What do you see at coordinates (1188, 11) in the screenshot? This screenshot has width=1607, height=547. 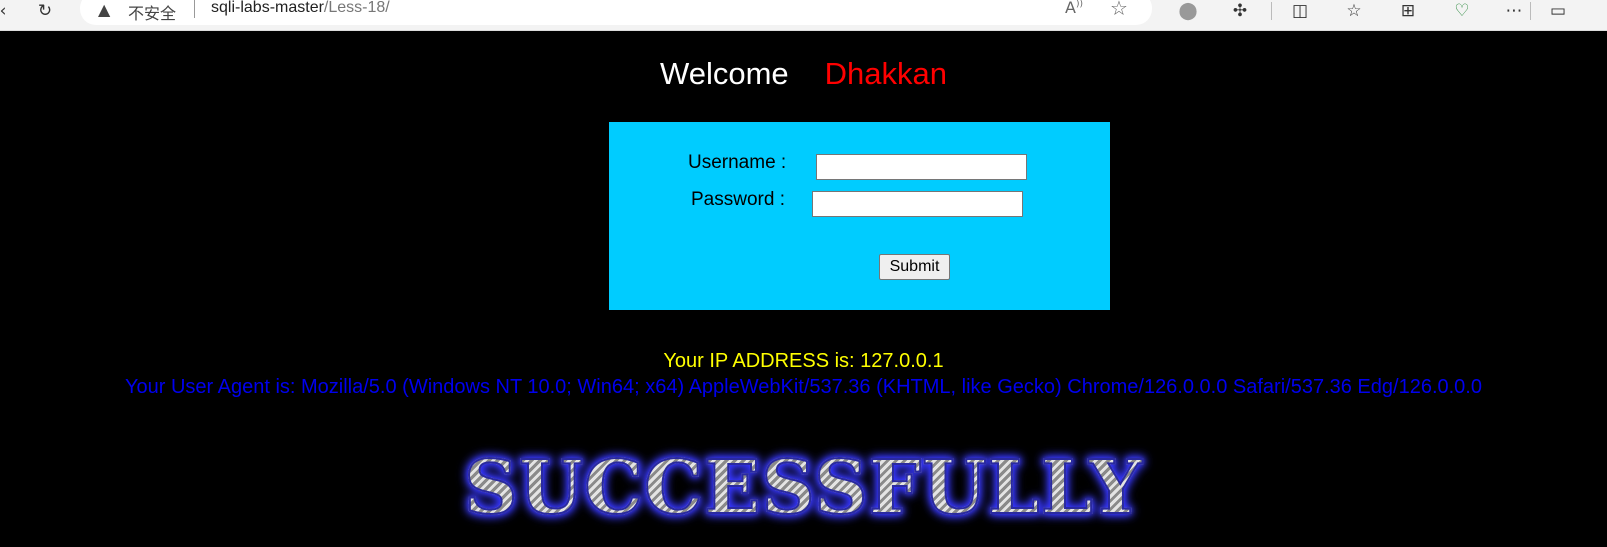 I see `circle-extension-icon: ⬤` at bounding box center [1188, 11].